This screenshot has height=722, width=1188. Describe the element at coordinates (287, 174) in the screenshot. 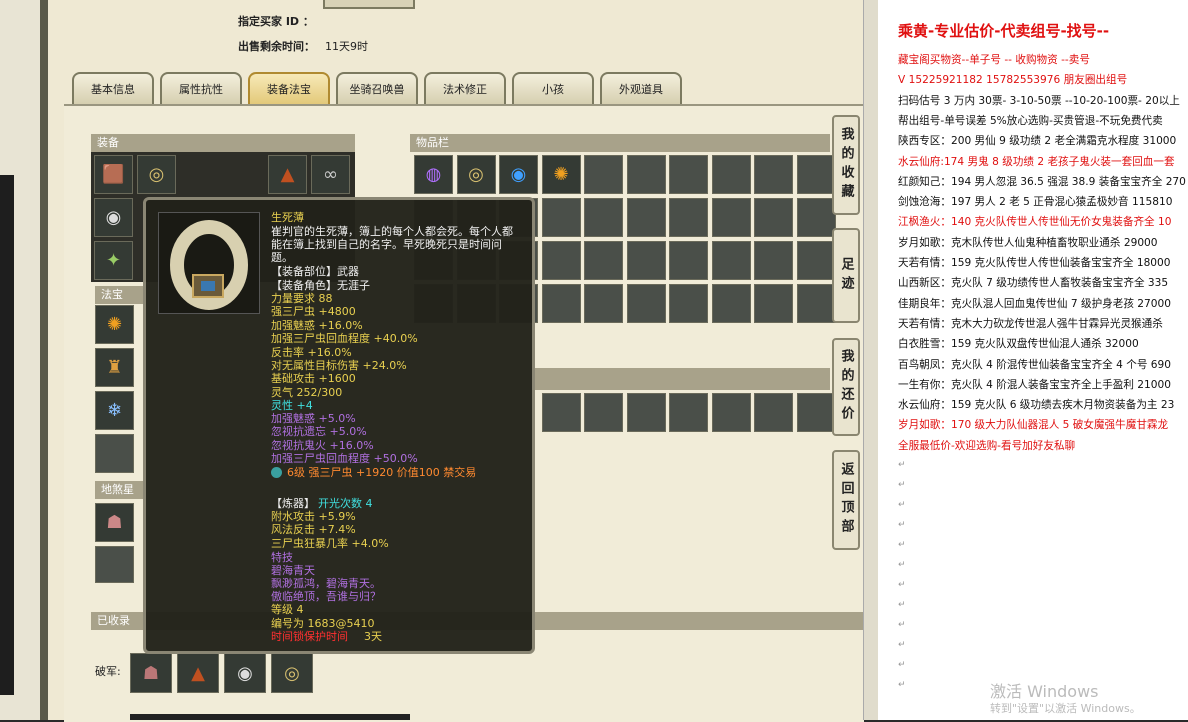

I see `equip-slot: ▲` at that location.